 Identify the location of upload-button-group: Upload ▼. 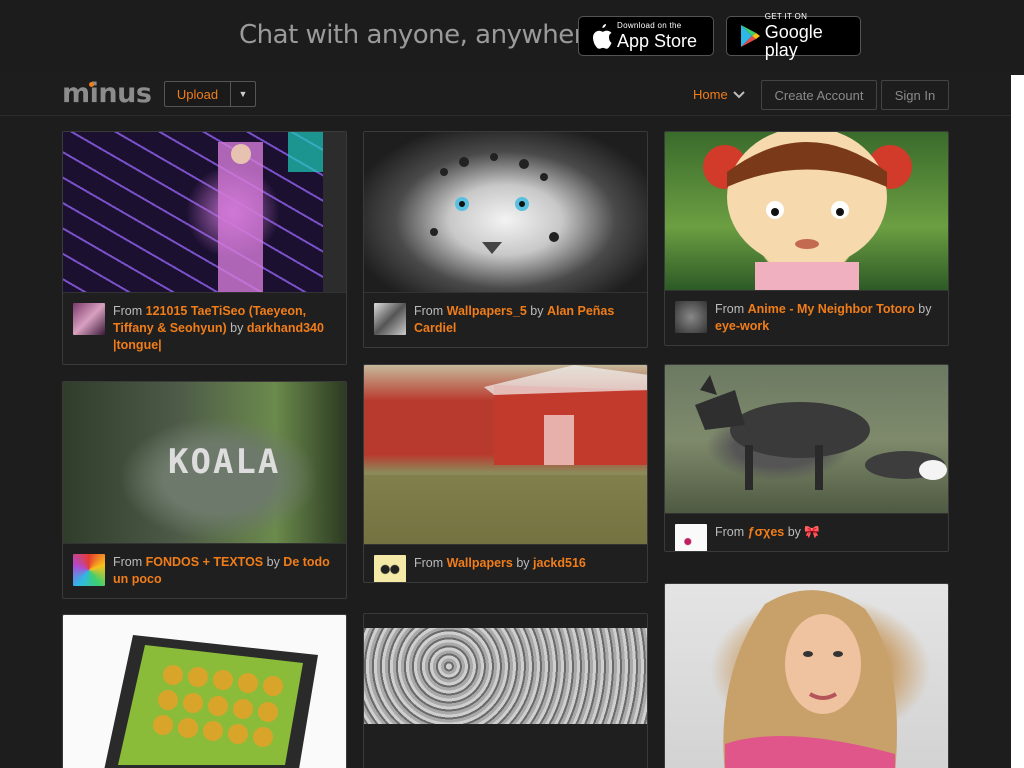
(210, 94).